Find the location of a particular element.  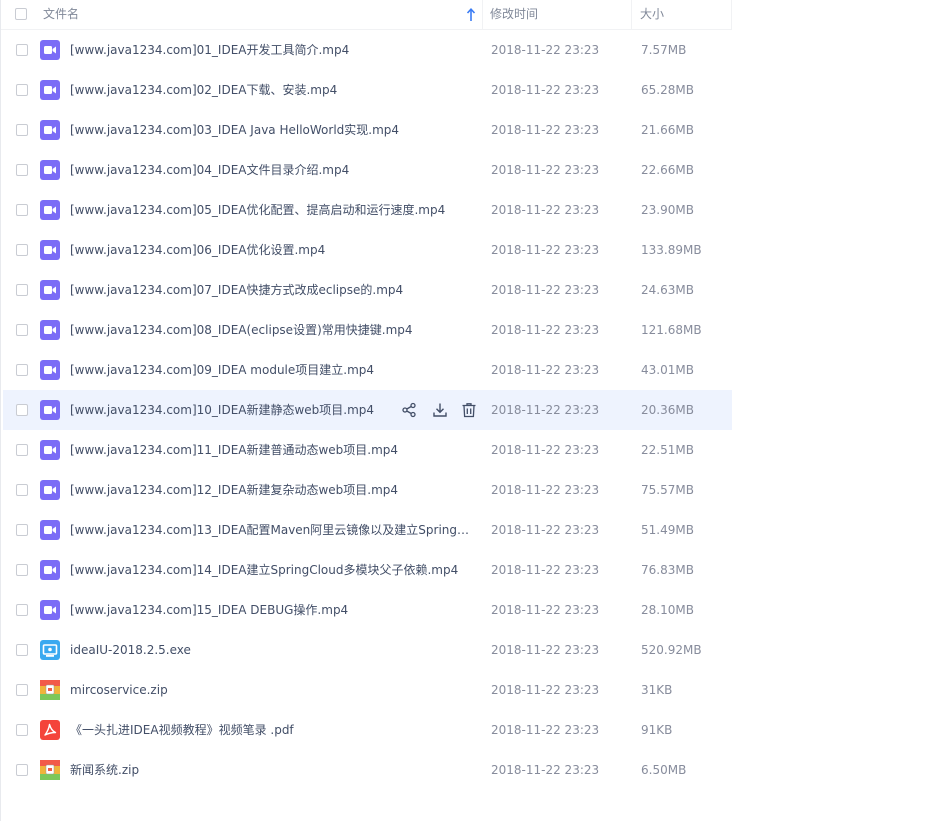

file-name: 《一头扎进IDEA视频教程》视频笔录 .pdf is located at coordinates (272, 730).